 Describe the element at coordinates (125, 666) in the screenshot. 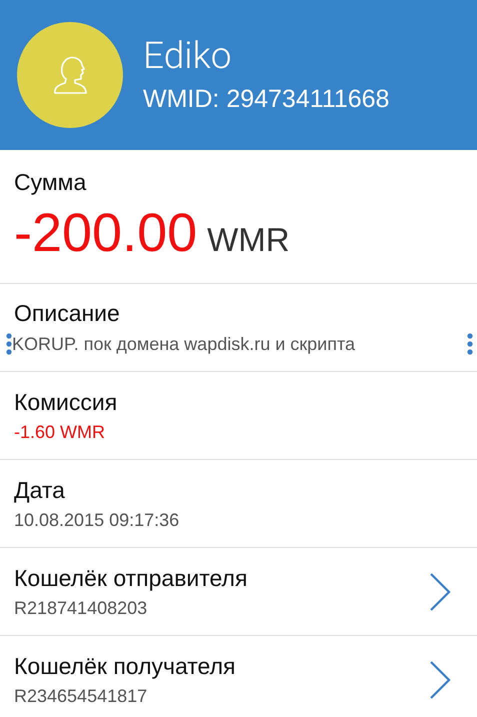

I see `field-label: Кошелёк получателя` at that location.